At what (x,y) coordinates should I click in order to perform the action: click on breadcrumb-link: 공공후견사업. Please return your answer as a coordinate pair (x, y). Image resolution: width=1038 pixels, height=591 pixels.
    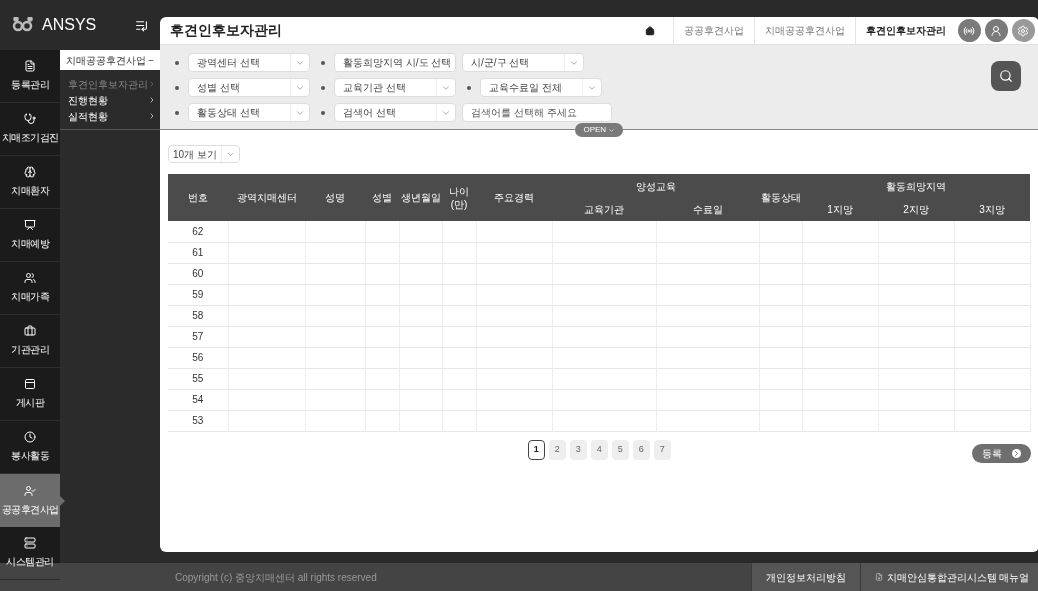
    Looking at the image, I should click on (713, 30).